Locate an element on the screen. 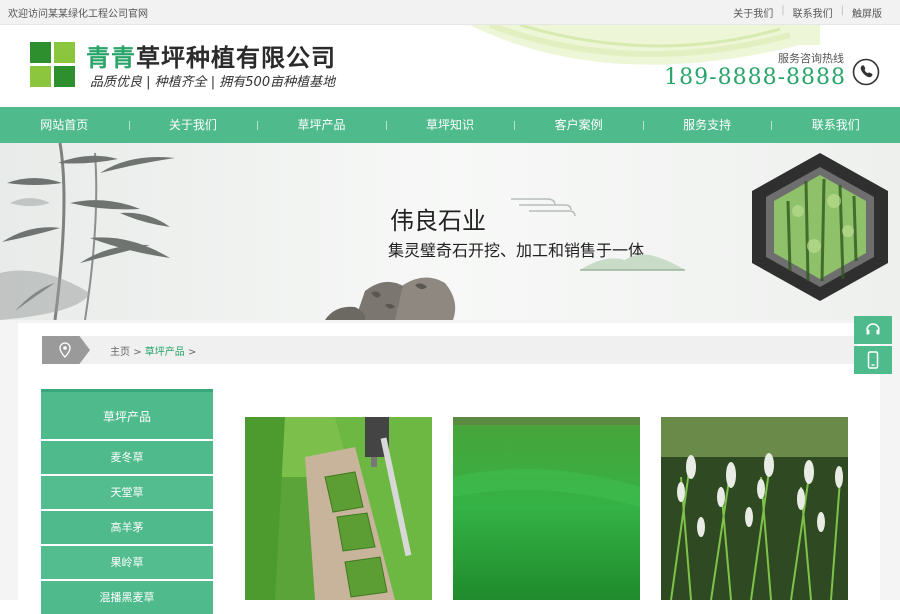  top-utility-bar: 欢迎访问某某绿化工程公司官网 关于我们 | 联系我们 | 触屏版 is located at coordinates (450, 12).